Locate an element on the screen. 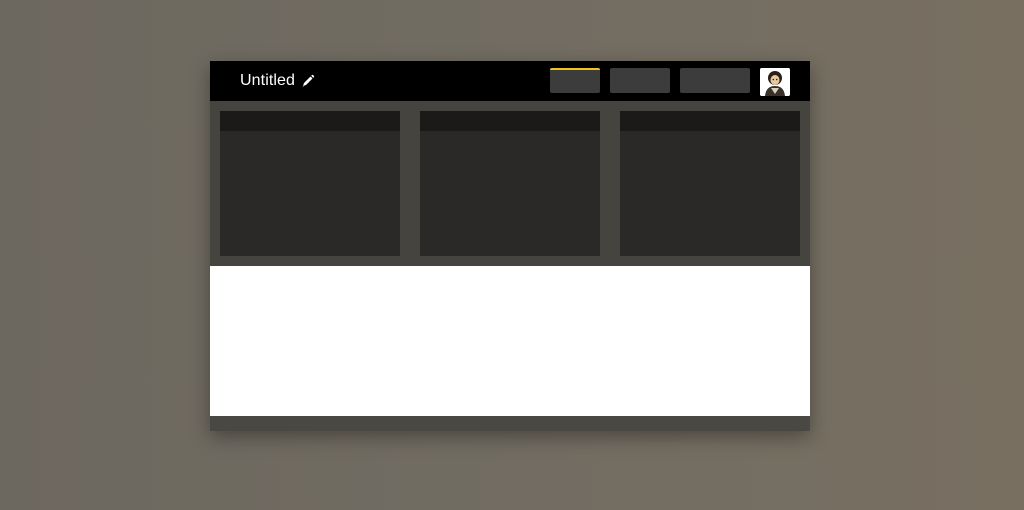 This screenshot has height=510, width=1024. panel-2-header is located at coordinates (510, 121).